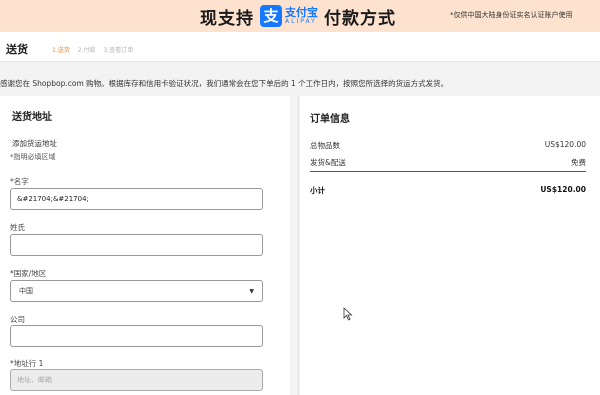  Describe the element at coordinates (565, 144) in the screenshot. I see `summary-items-value: US$120.00` at that location.